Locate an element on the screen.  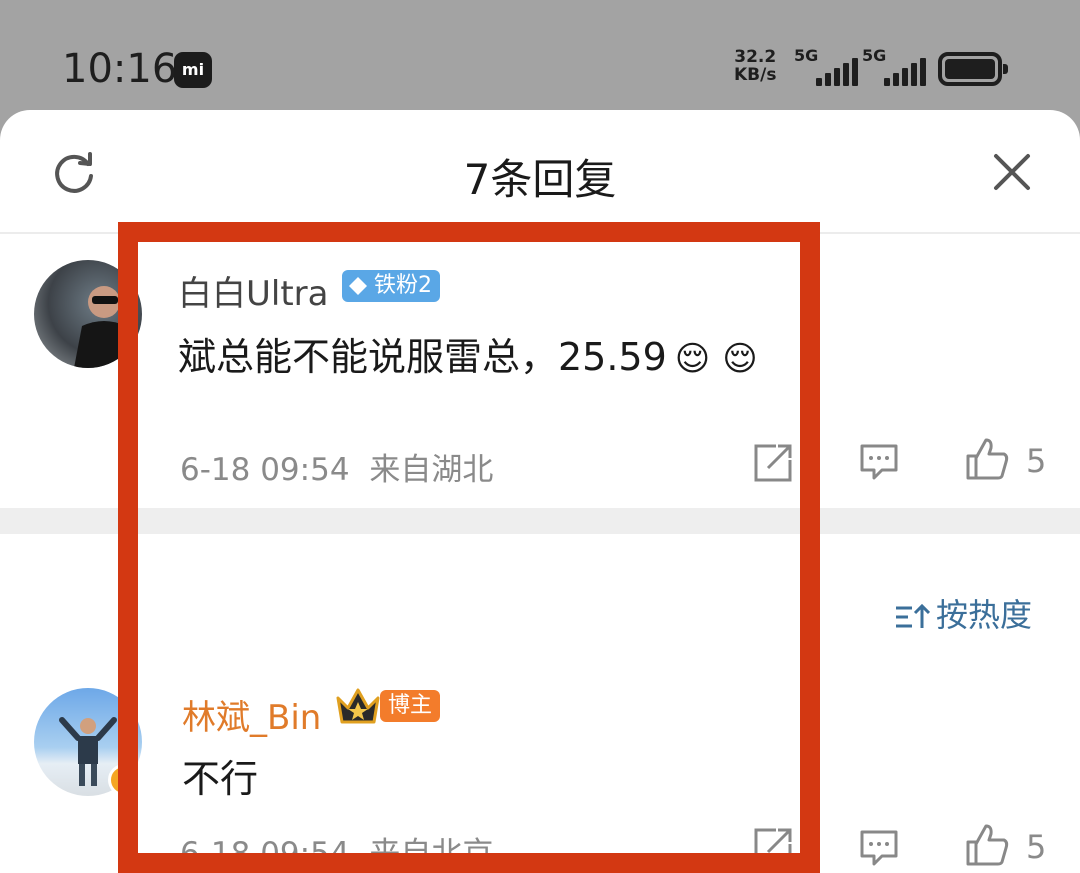
page-title: 7条回复 is located at coordinates (540, 179).